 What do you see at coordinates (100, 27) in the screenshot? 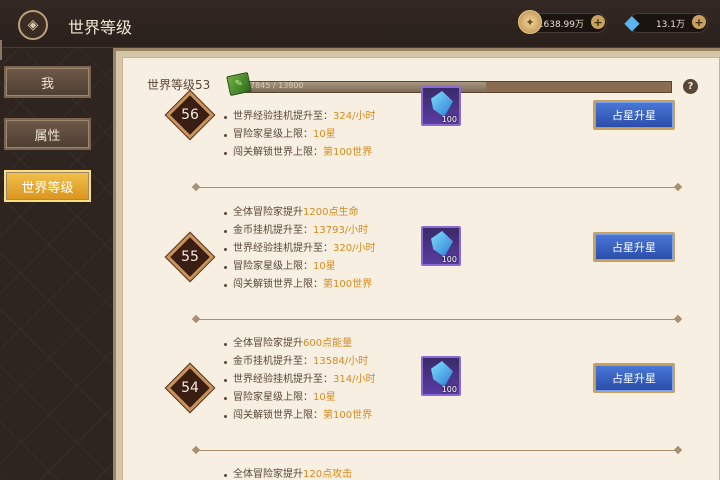
I see `page-title: 世界等级` at bounding box center [100, 27].